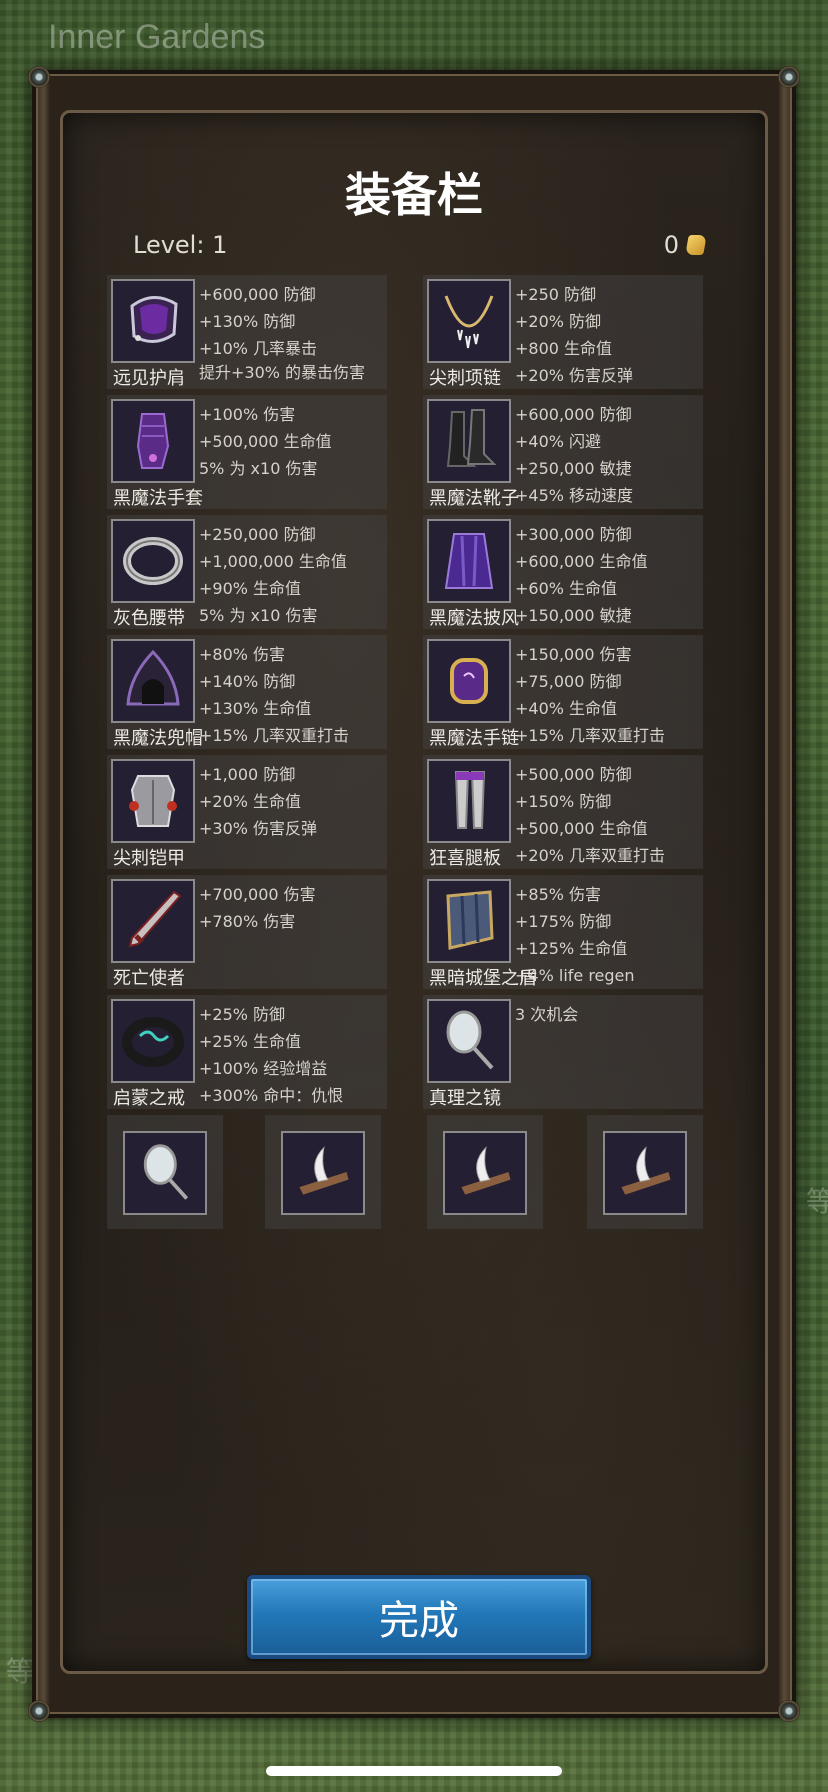  What do you see at coordinates (149, 378) in the screenshot?
I see `item-name: 远见护肩` at bounding box center [149, 378].